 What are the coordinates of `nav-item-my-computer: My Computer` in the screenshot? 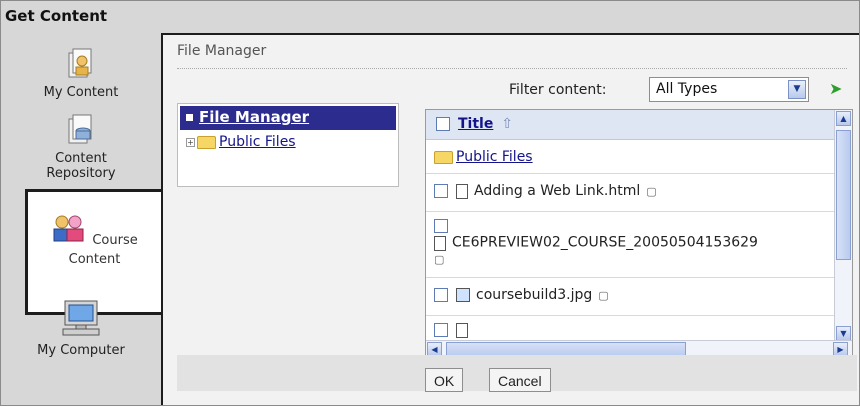 It's located at (81, 328).